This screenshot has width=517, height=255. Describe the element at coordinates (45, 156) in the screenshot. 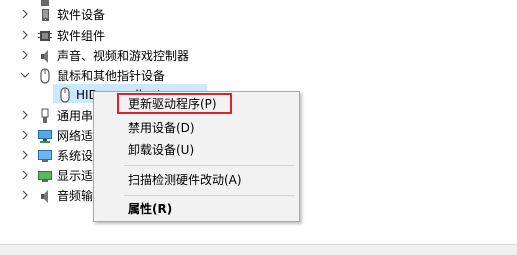

I see `system-device-icon` at that location.